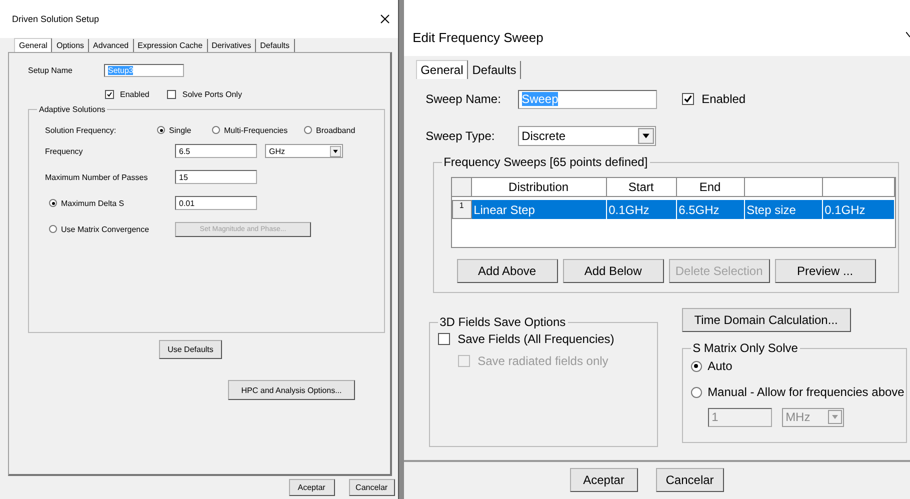 This screenshot has width=910, height=499. I want to click on group-title: 3D Fields Save Options, so click(502, 322).